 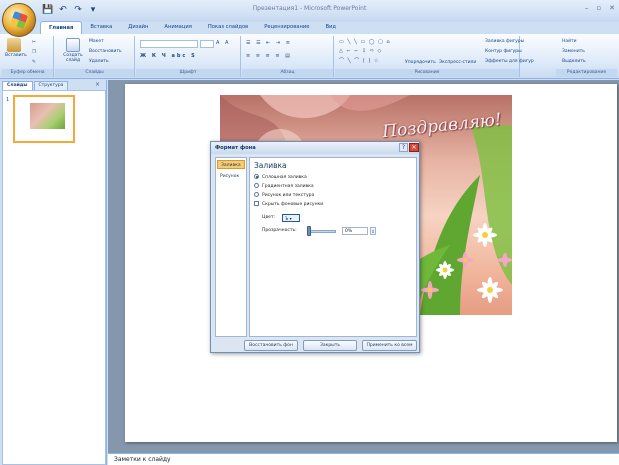 I want to click on shape-effects-button: Эффекты для фигур, so click(x=509, y=61).